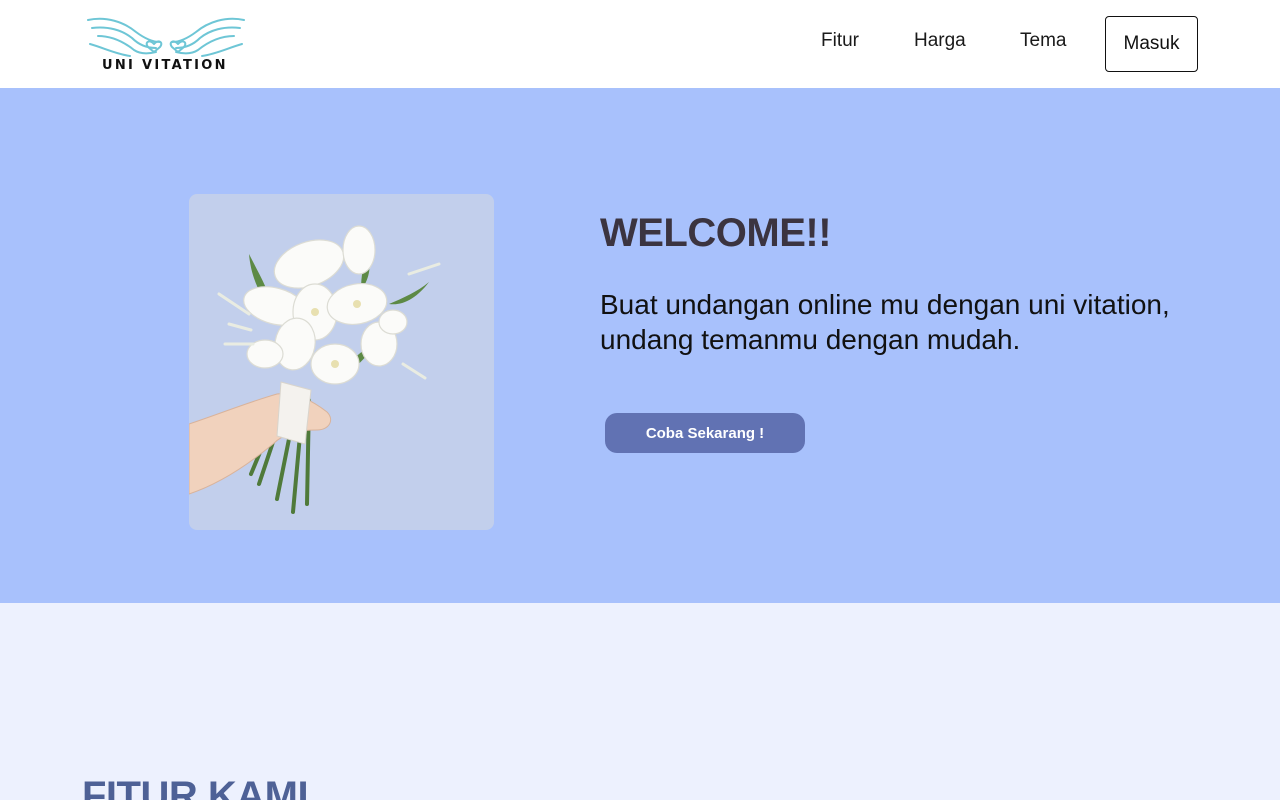 The height and width of the screenshot is (800, 1280). I want to click on hero-image, so click(341, 362).